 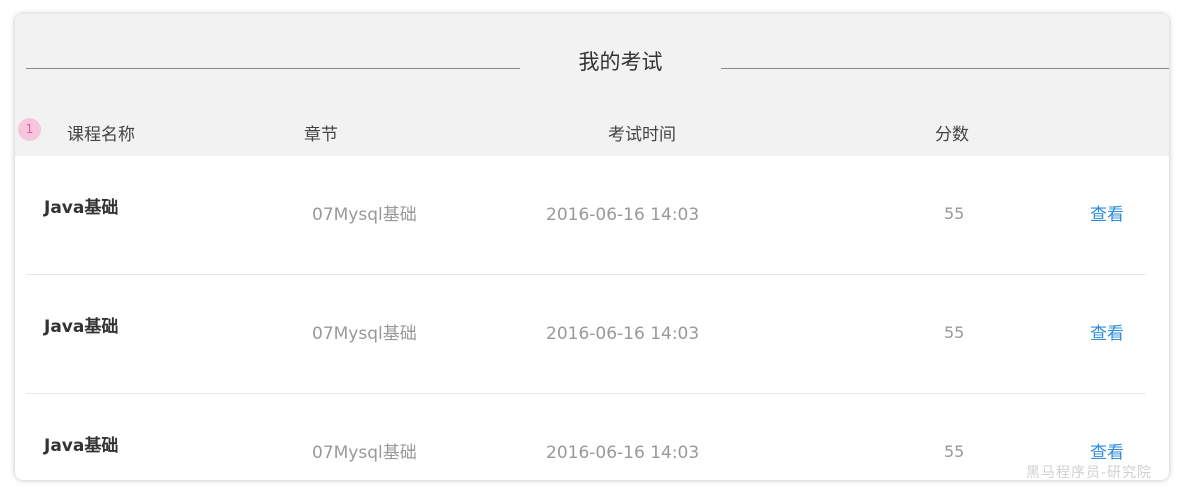 I want to click on column-header-time: 考试时间, so click(x=642, y=135).